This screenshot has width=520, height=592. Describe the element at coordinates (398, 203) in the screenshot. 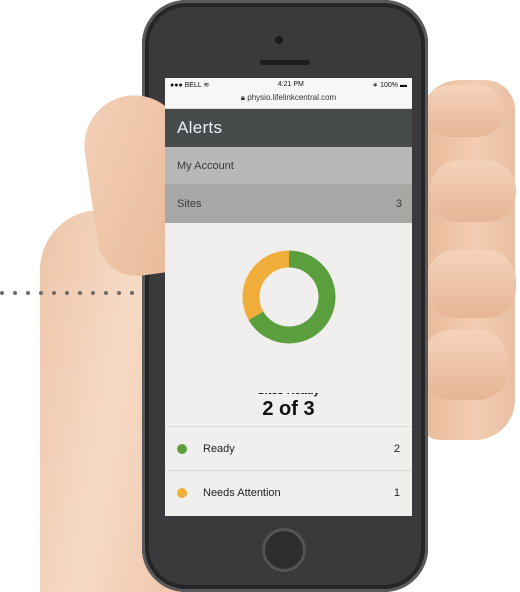

I see `sites-count: 3` at that location.